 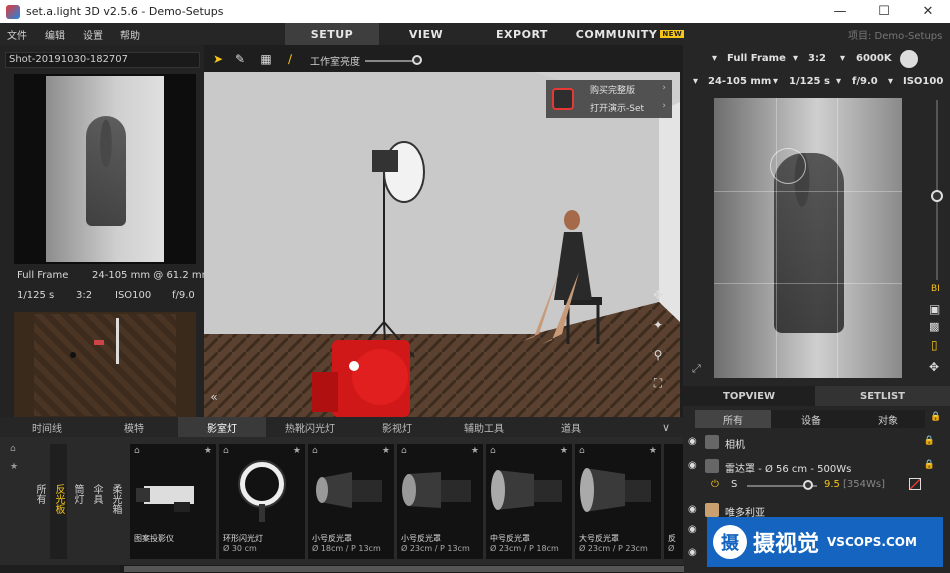 What do you see at coordinates (93, 34) in the screenshot?
I see `menu-settings: 设置` at bounding box center [93, 34].